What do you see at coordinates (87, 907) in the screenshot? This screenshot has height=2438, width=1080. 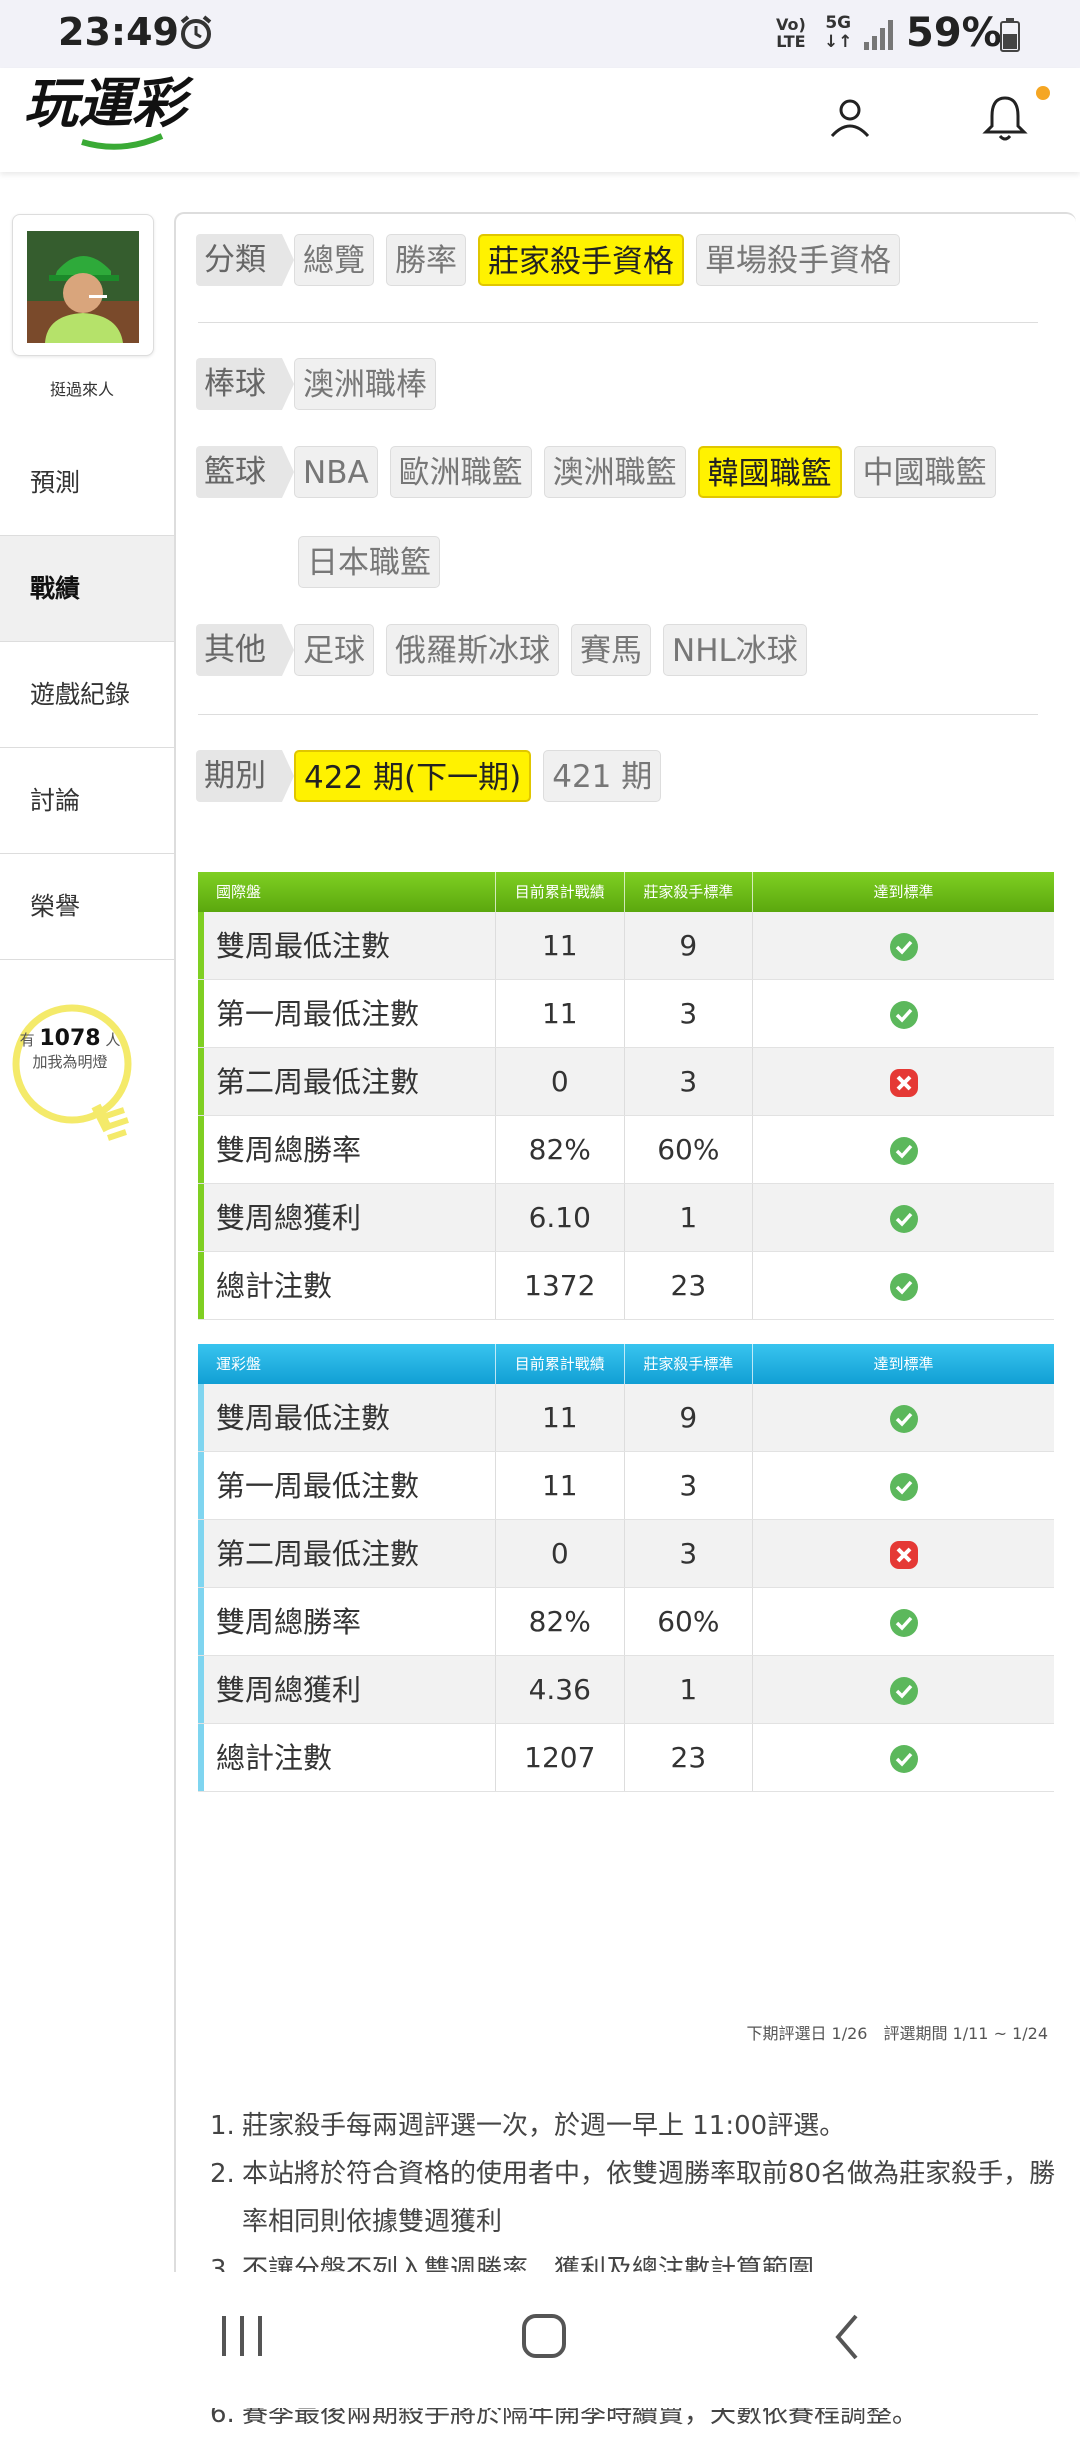 I see `nav-honor: 榮譽` at bounding box center [87, 907].